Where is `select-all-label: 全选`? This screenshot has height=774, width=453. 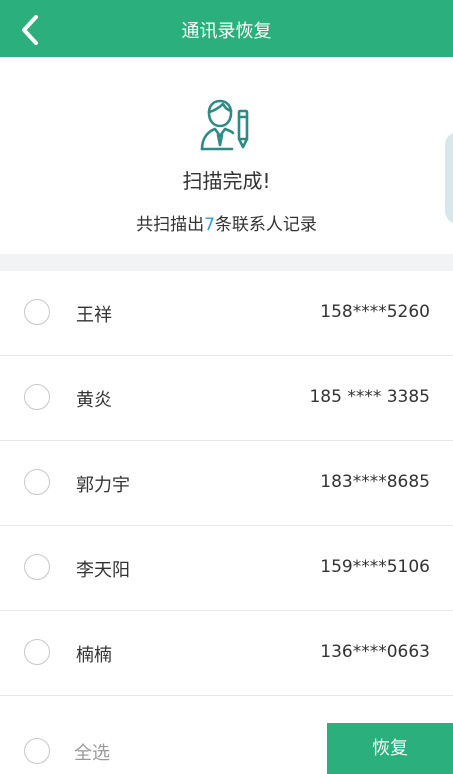
select-all-label: 全选 is located at coordinates (92, 752).